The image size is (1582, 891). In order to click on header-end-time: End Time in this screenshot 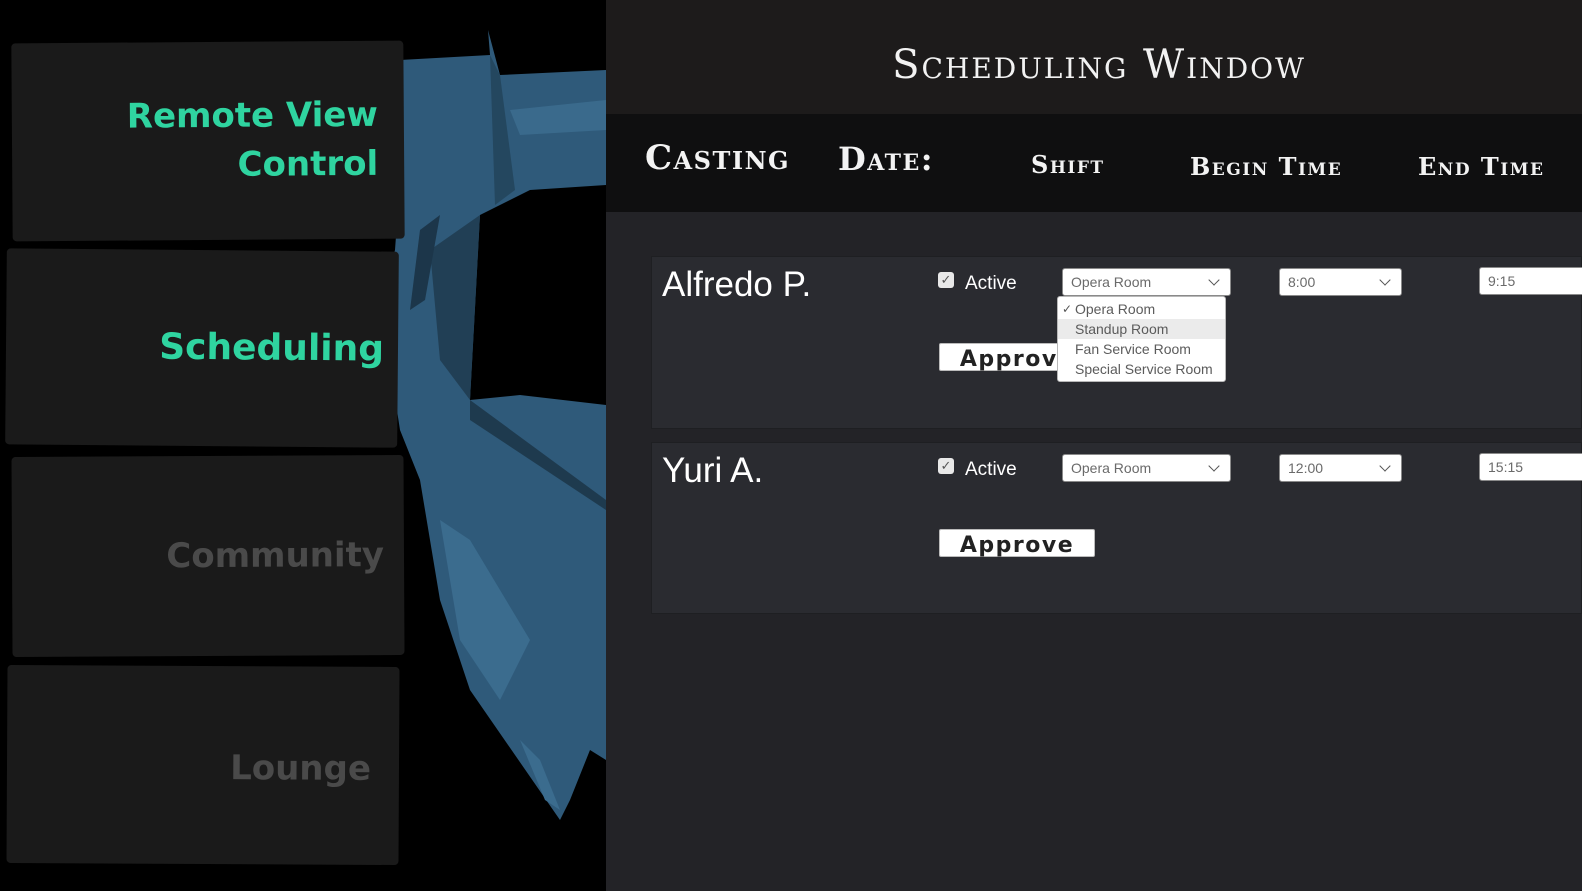, I will do `click(1481, 166)`.